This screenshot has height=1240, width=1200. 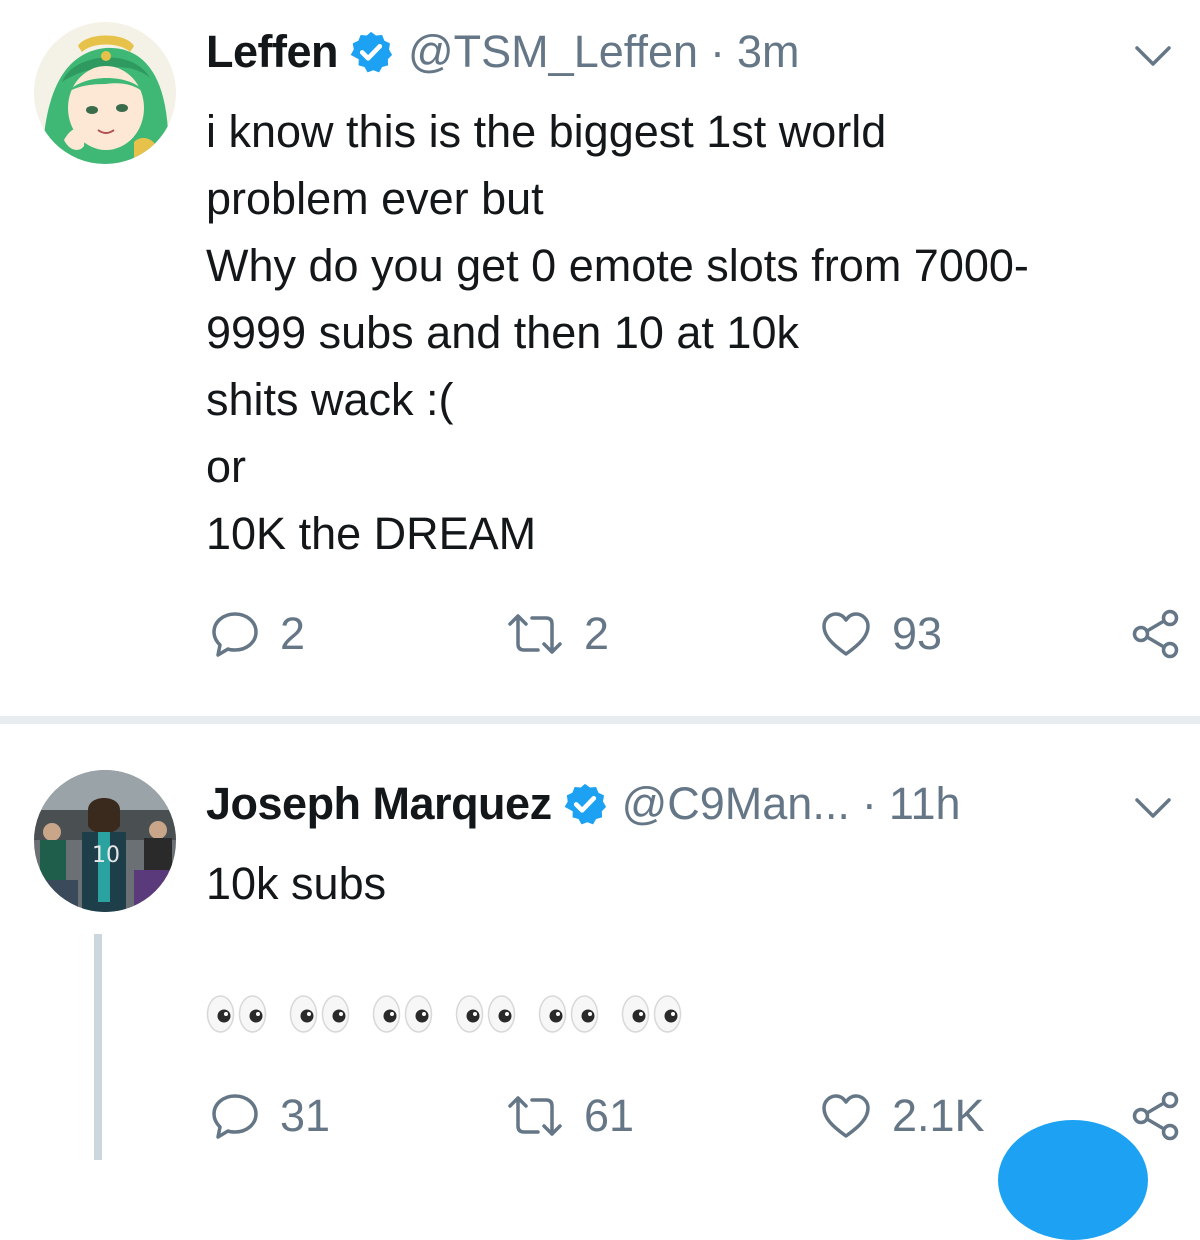 I want to click on like-button: 2.1K, so click(x=902, y=1116).